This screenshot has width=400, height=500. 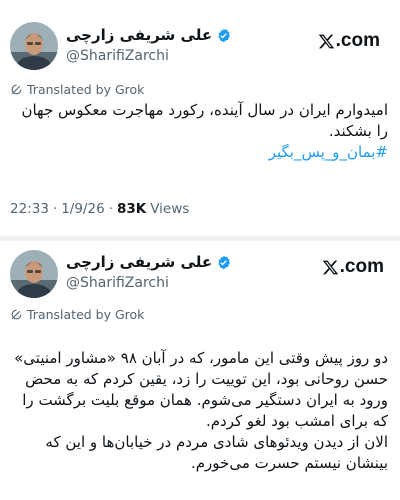 I want to click on tweet-date: 1/9/26, so click(x=82, y=209).